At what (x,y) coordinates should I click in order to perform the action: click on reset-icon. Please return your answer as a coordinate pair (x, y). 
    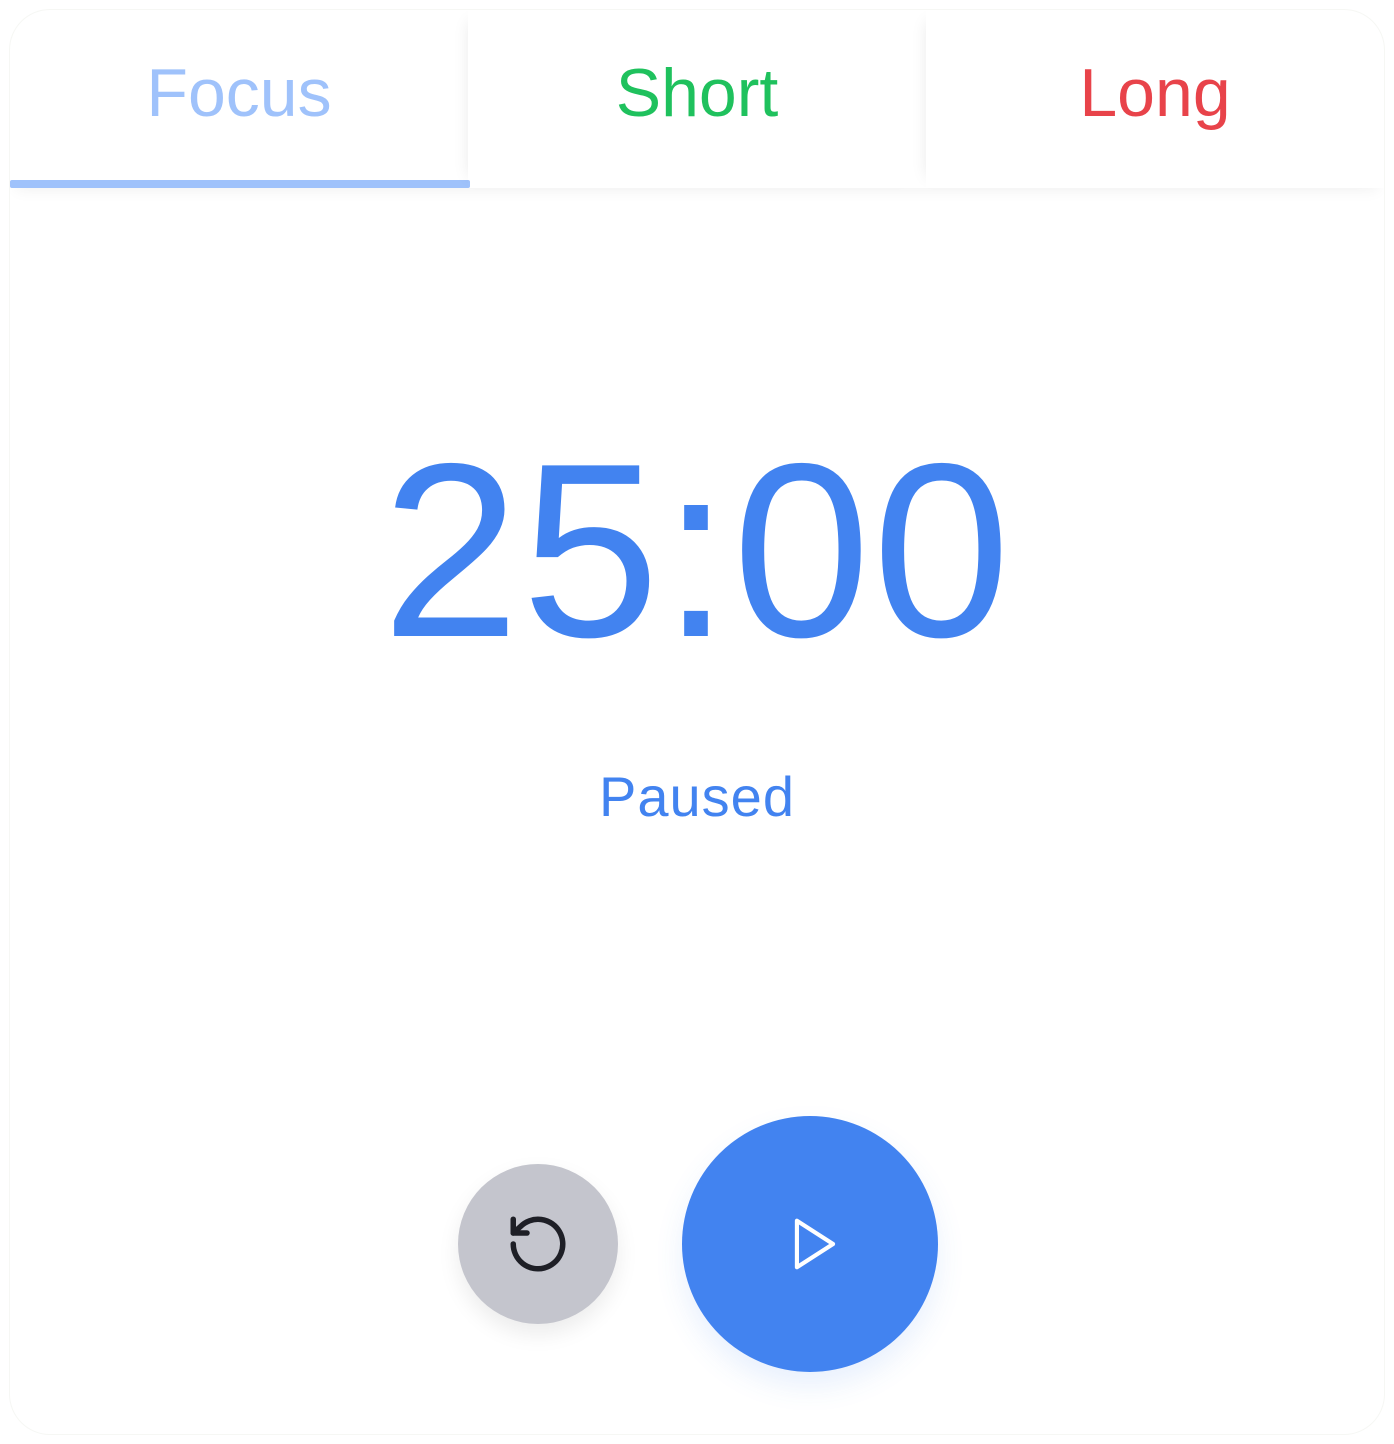
    Looking at the image, I should click on (538, 1244).